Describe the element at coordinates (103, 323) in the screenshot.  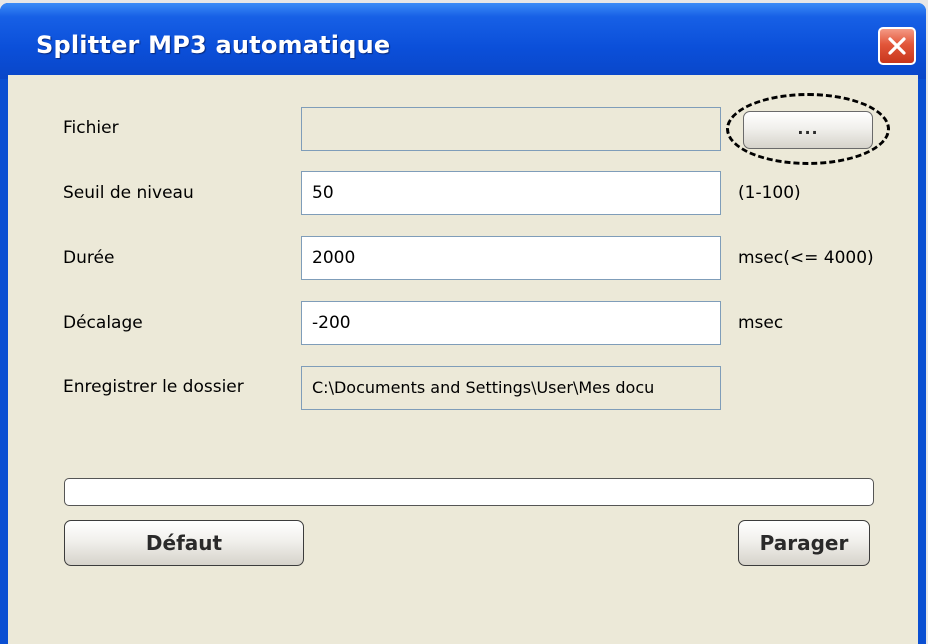
I see `offset-label: Décalage` at that location.